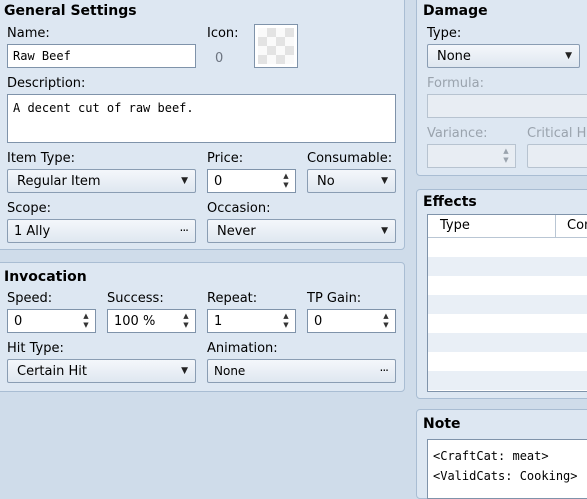 The width and height of the screenshot is (587, 499). I want to click on animation-value: None, so click(230, 371).